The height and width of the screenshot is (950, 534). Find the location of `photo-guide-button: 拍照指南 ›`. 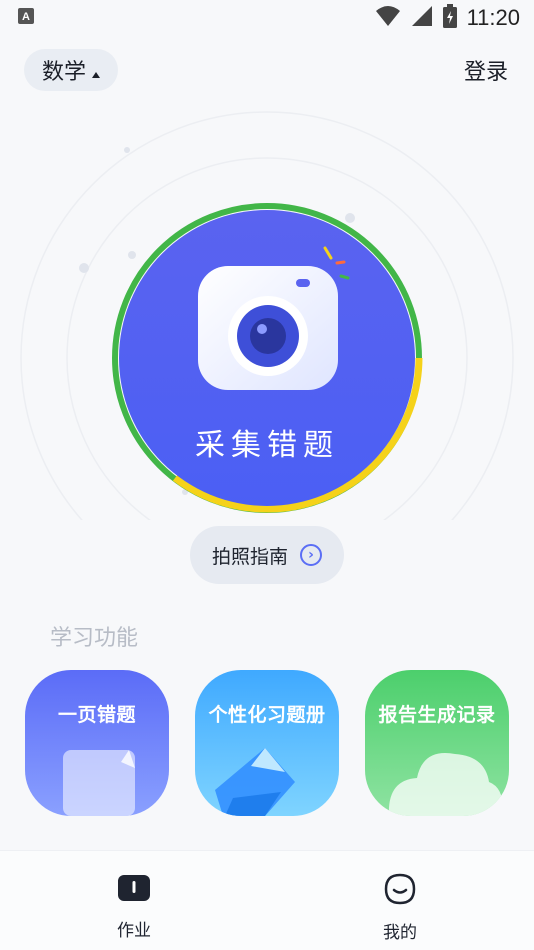

photo-guide-button: 拍照指南 › is located at coordinates (267, 555).